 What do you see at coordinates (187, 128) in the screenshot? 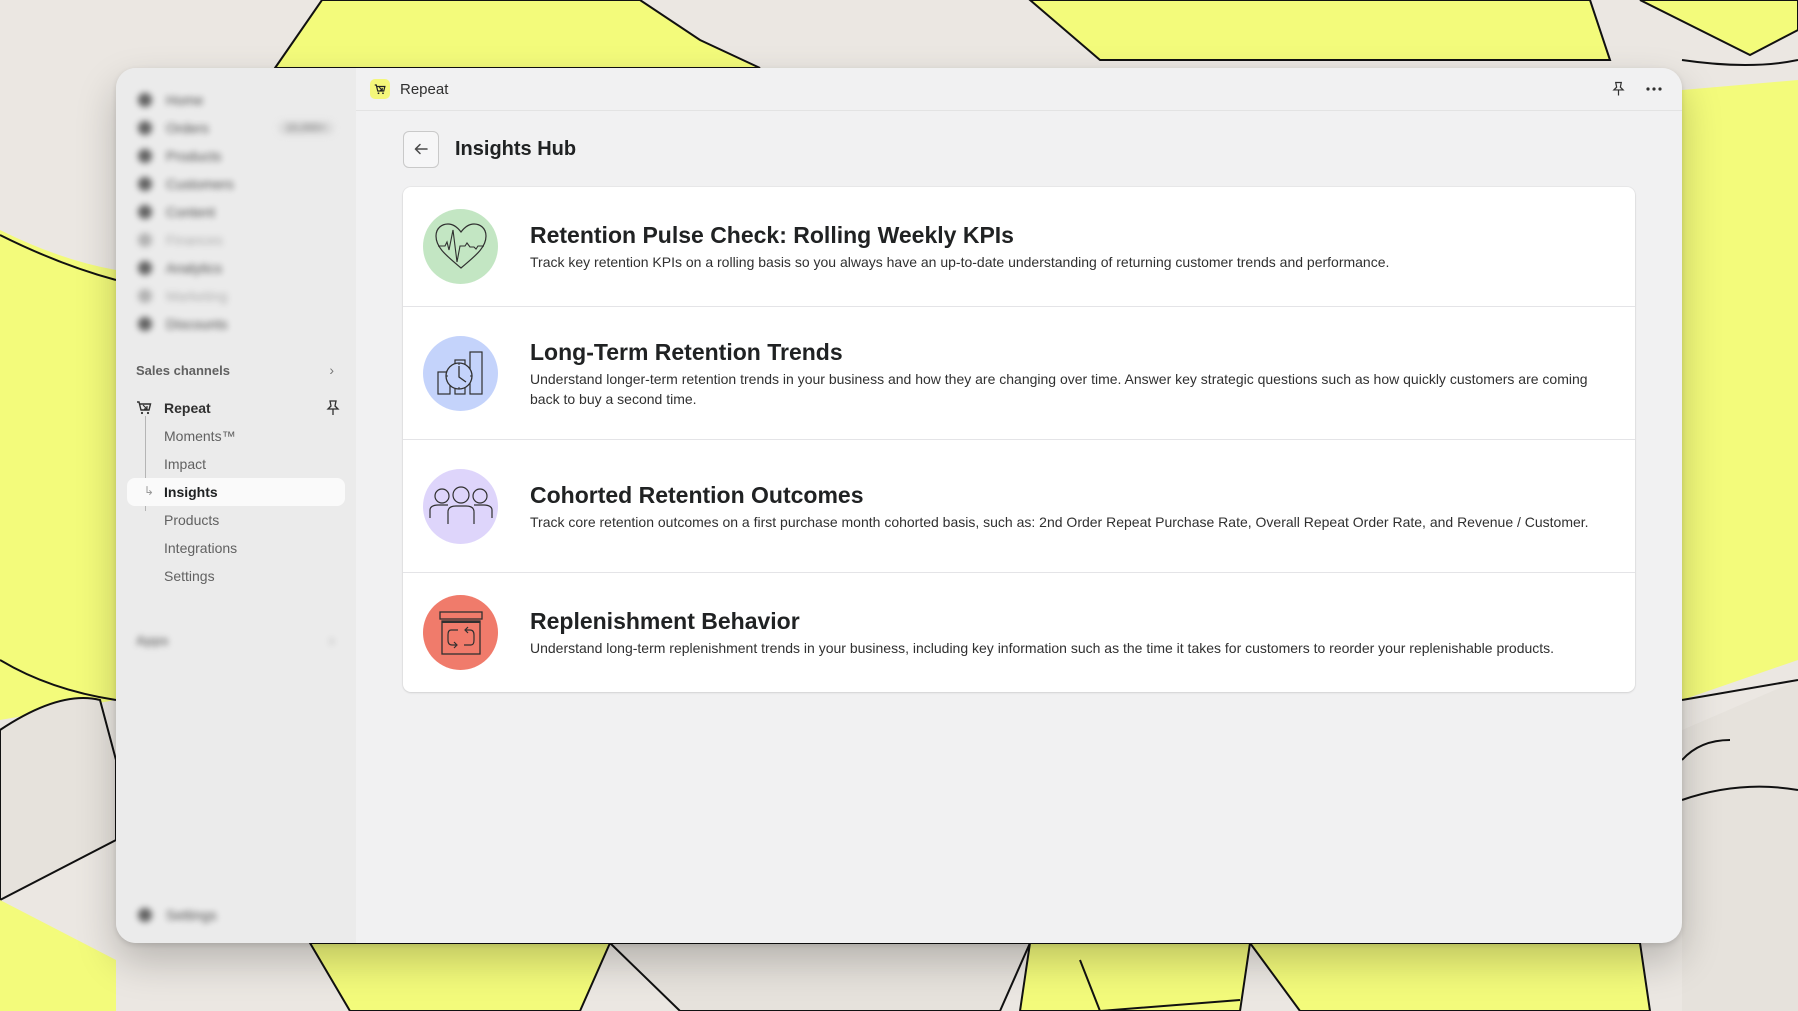
I see `sidebar-item-label: Orders` at bounding box center [187, 128].